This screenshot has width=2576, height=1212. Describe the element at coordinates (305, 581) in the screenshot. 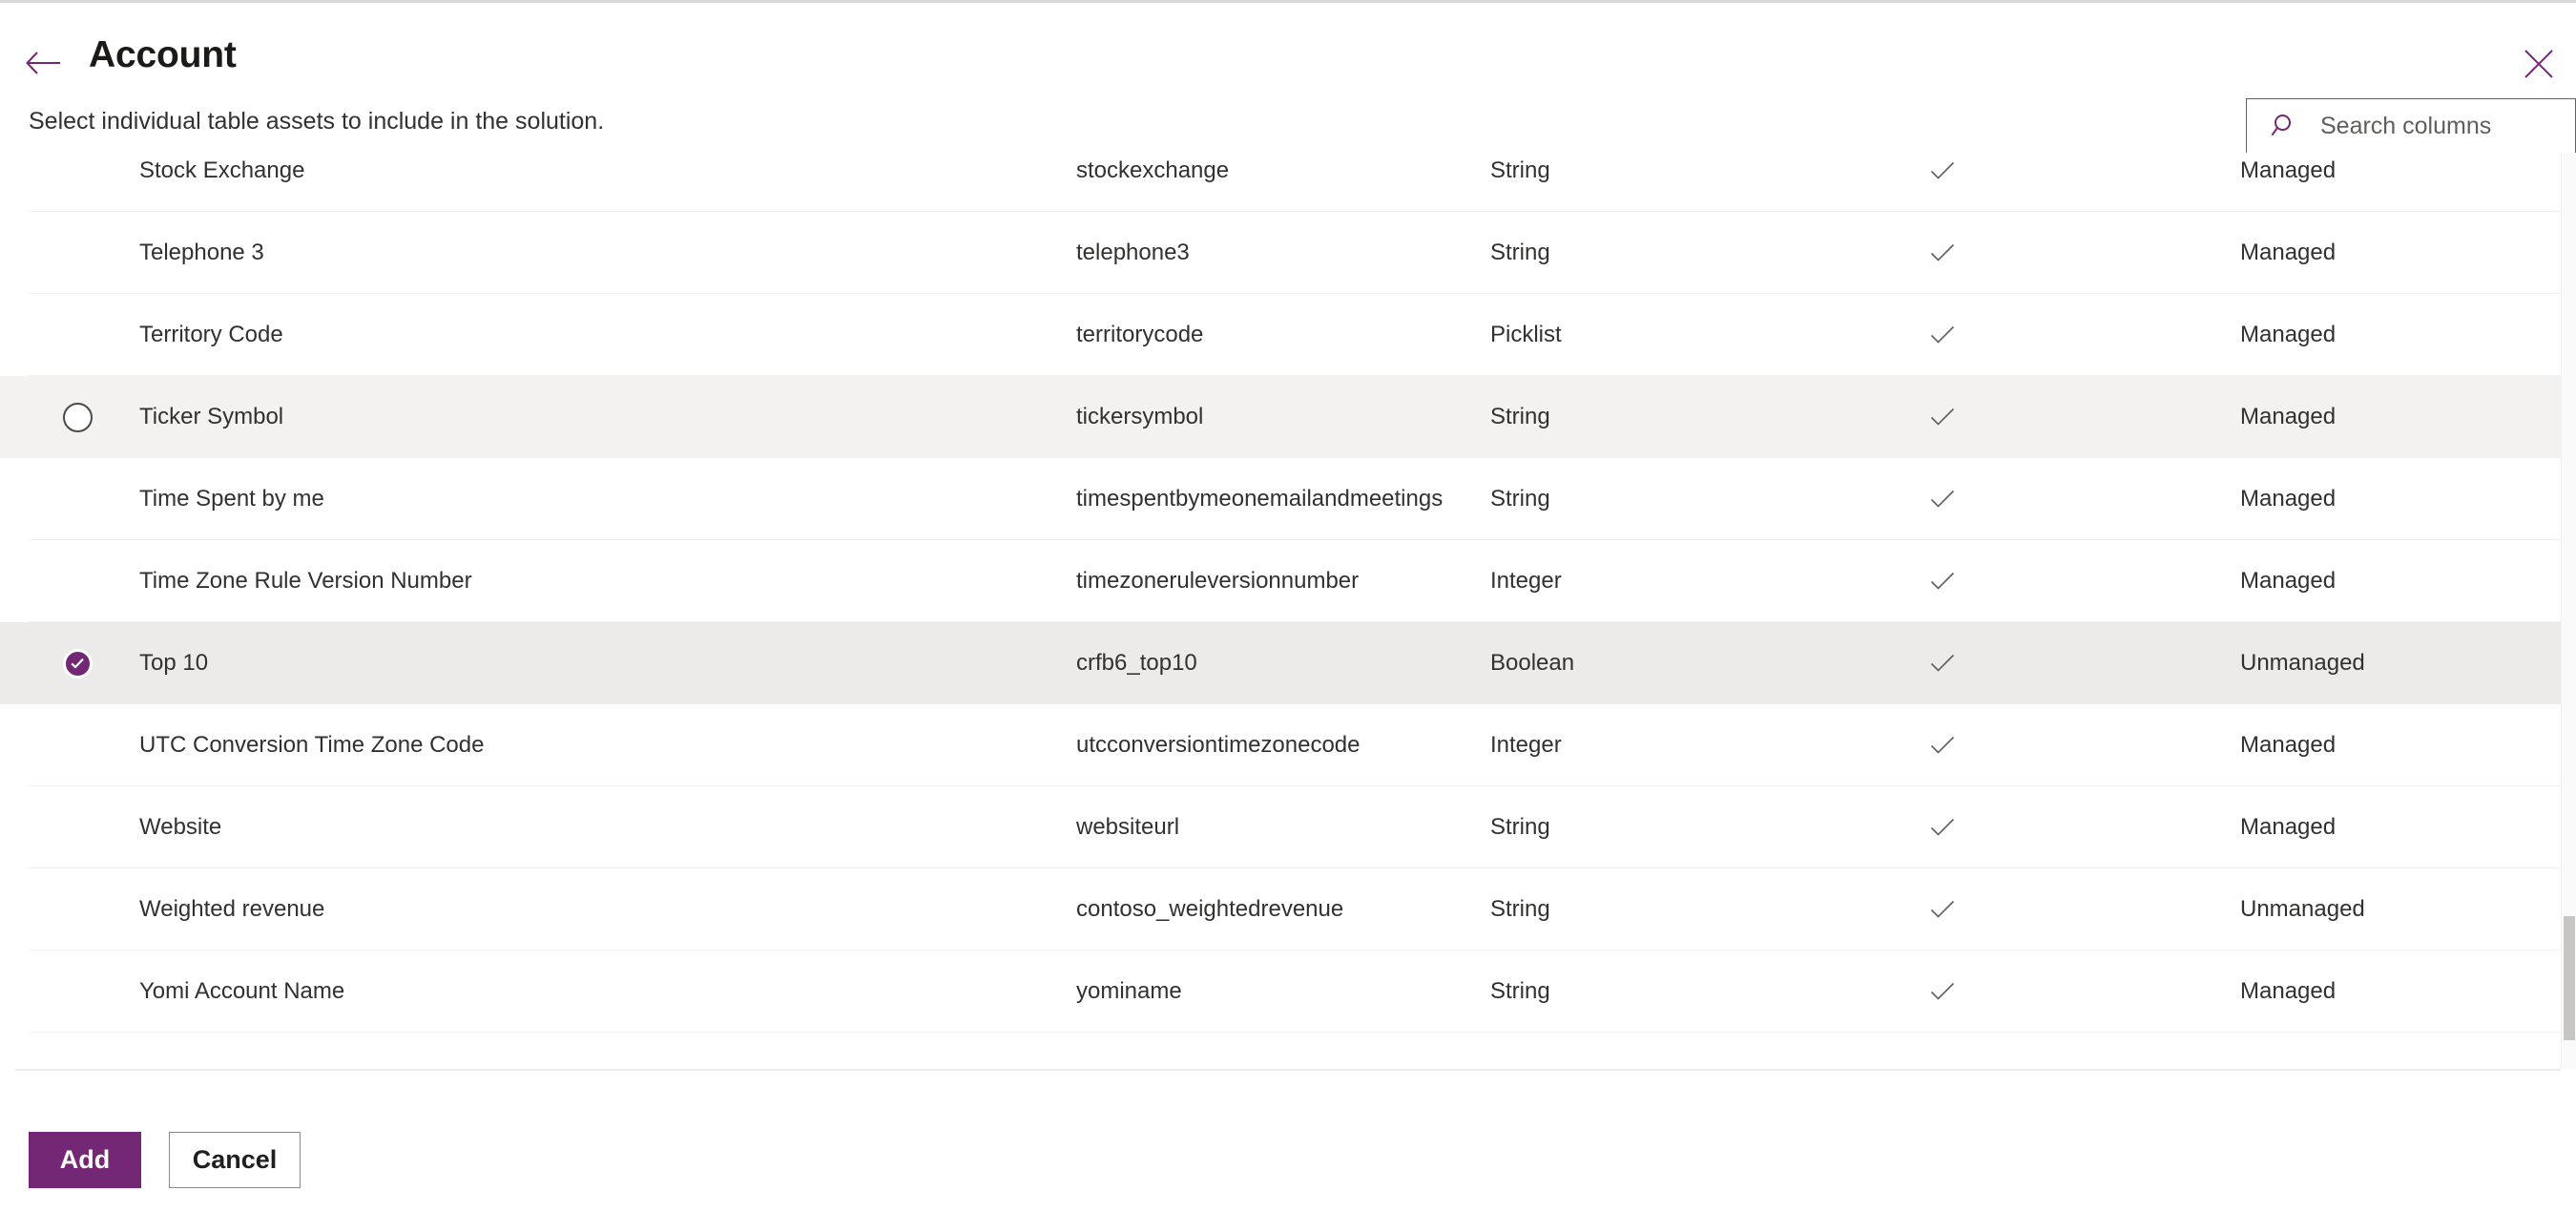

I see `row-display-name: Time Zone Rule Version Number` at that location.